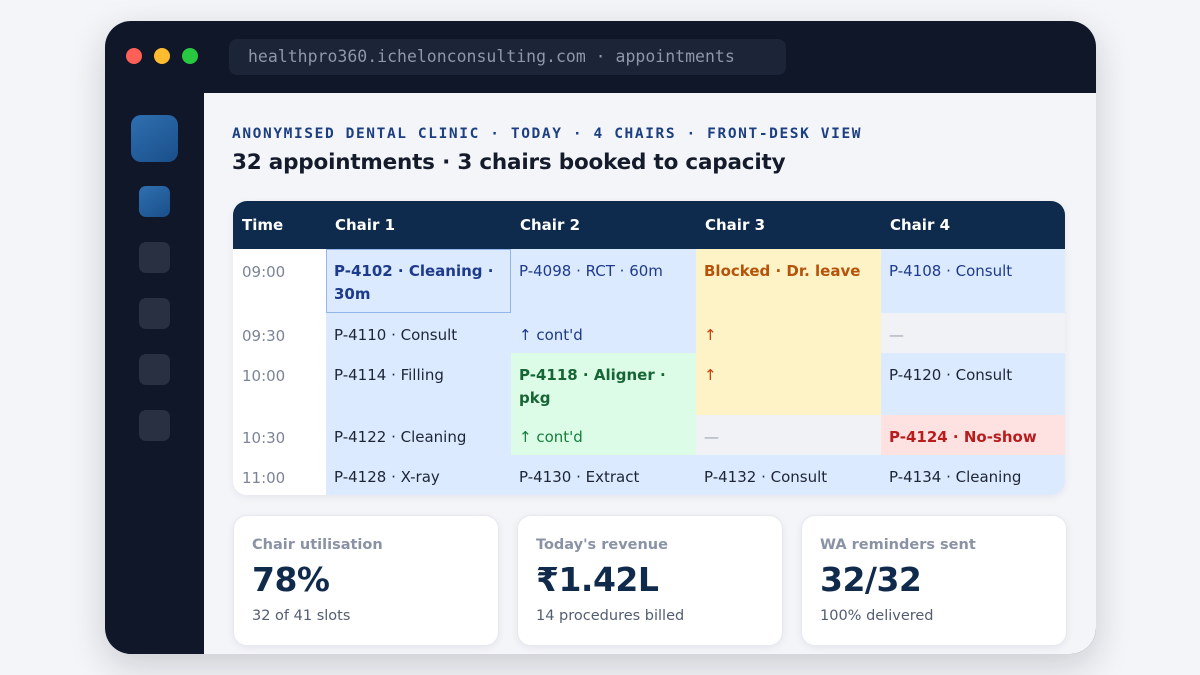 Image resolution: width=1200 pixels, height=675 pixels. I want to click on time-slot: 09:00, so click(279, 281).